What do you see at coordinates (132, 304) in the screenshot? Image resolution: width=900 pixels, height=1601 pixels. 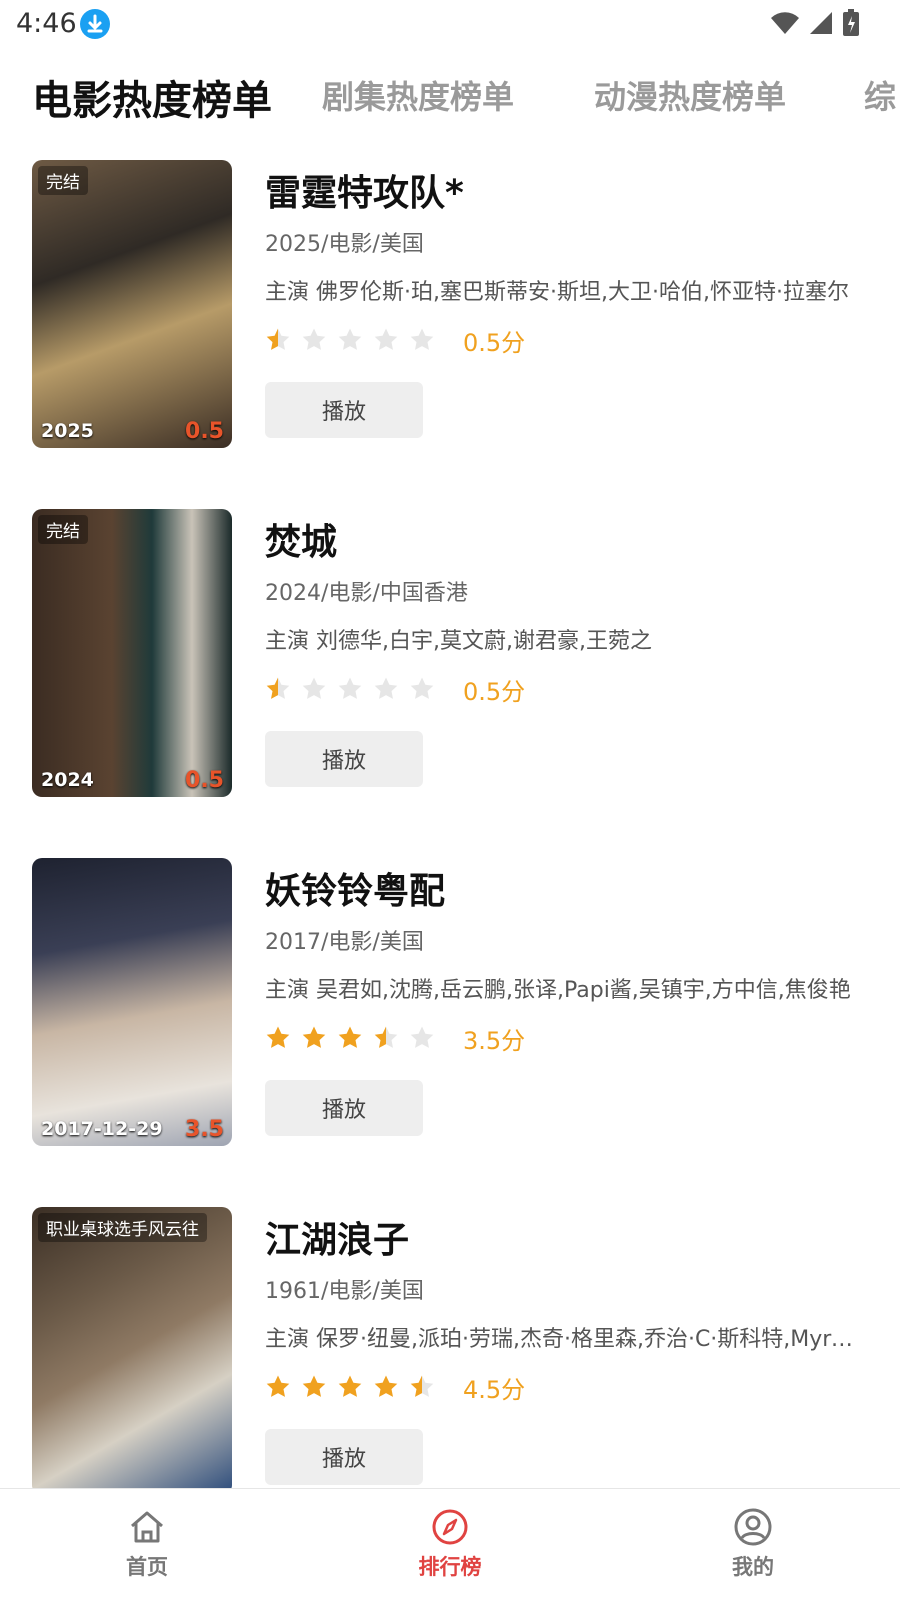 I see `poster-image: 完结 2025 0.5` at bounding box center [132, 304].